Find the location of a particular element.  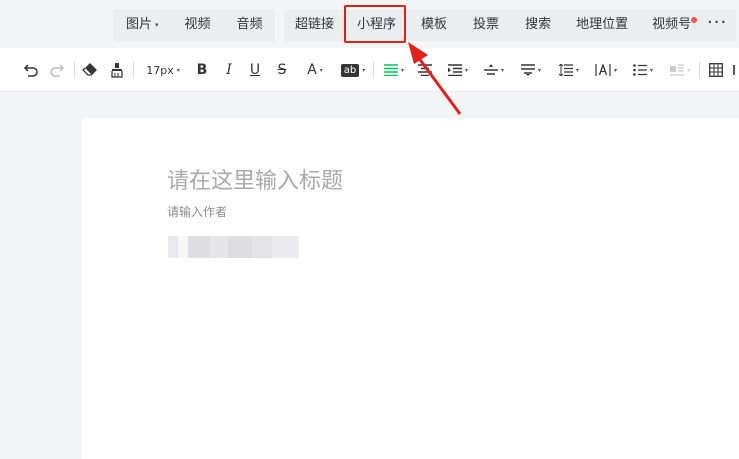

paragraph-spacing-button: ▾ is located at coordinates (531, 70).